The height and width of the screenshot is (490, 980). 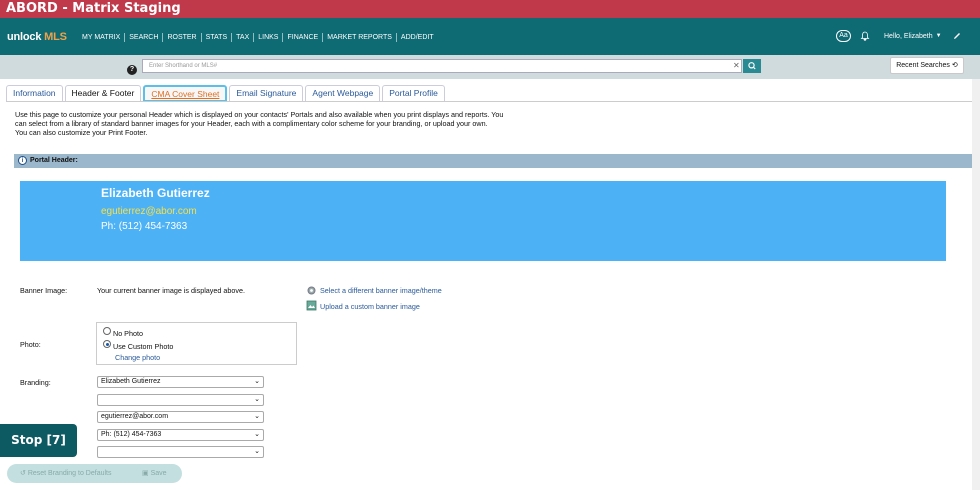 What do you see at coordinates (102, 37) in the screenshot?
I see `nav-my-matrix: MY MATRIX` at bounding box center [102, 37].